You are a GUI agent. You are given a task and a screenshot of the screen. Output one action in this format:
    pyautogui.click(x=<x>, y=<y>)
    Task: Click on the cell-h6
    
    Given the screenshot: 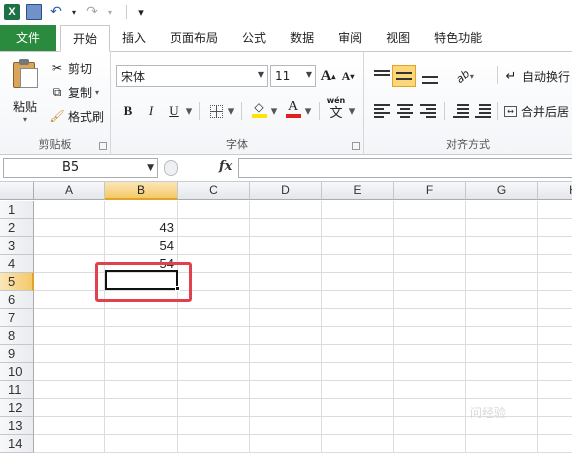 What is the action you would take?
    pyautogui.click(x=555, y=300)
    